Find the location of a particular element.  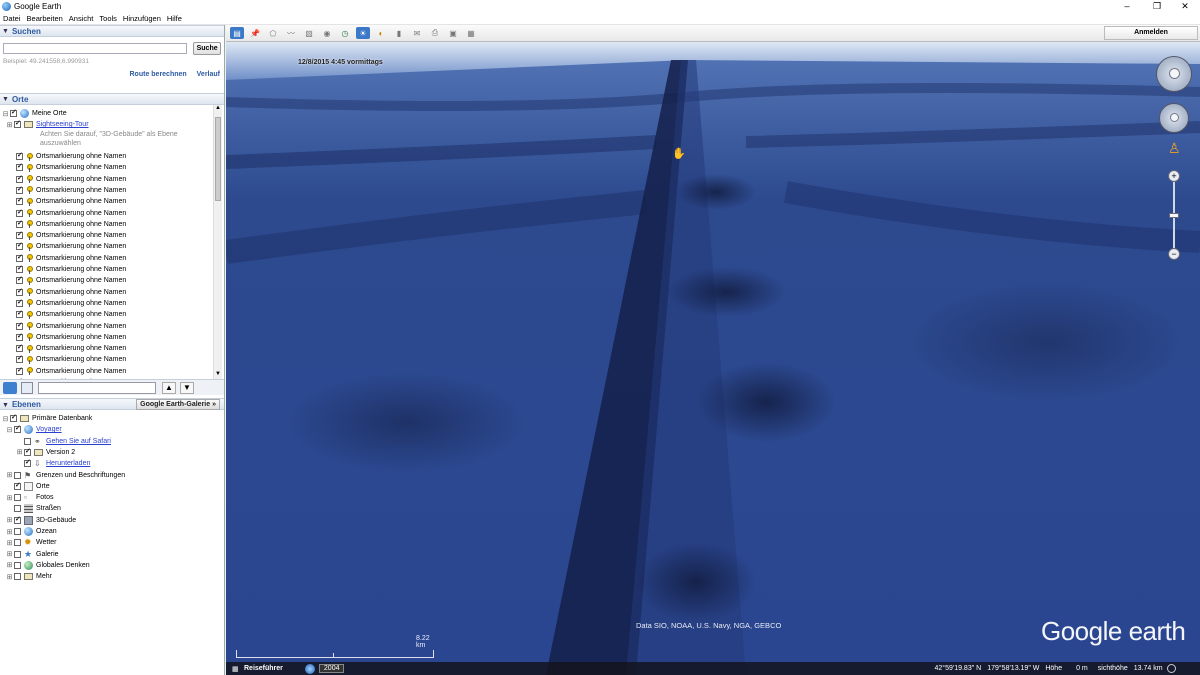

tour-link: Sightseeing-Tour is located at coordinates (62, 124).